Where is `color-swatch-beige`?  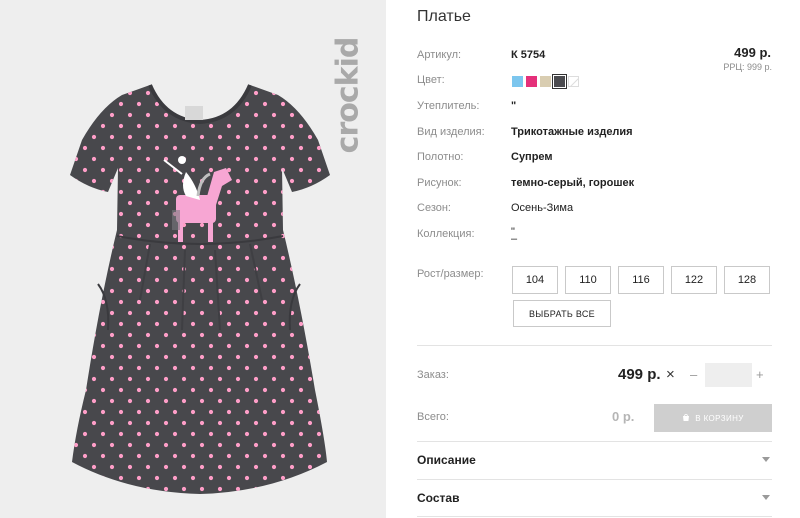 color-swatch-beige is located at coordinates (545, 81).